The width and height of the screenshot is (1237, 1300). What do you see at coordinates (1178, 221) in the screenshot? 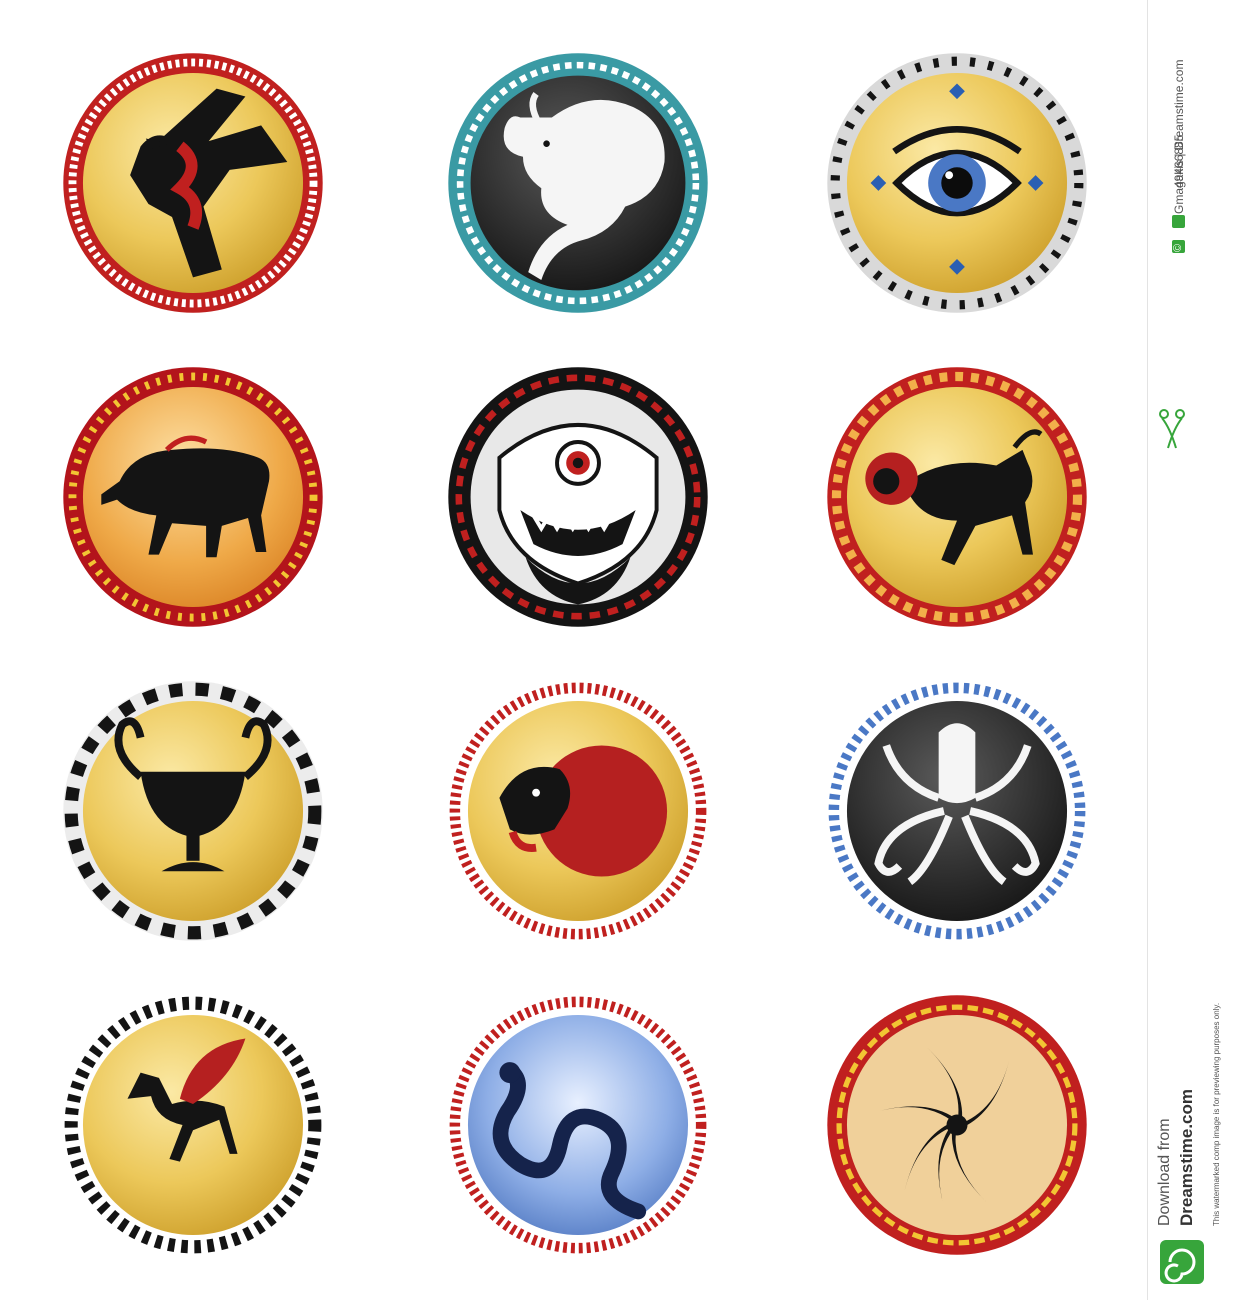
I see `id-badge-icon` at bounding box center [1178, 221].